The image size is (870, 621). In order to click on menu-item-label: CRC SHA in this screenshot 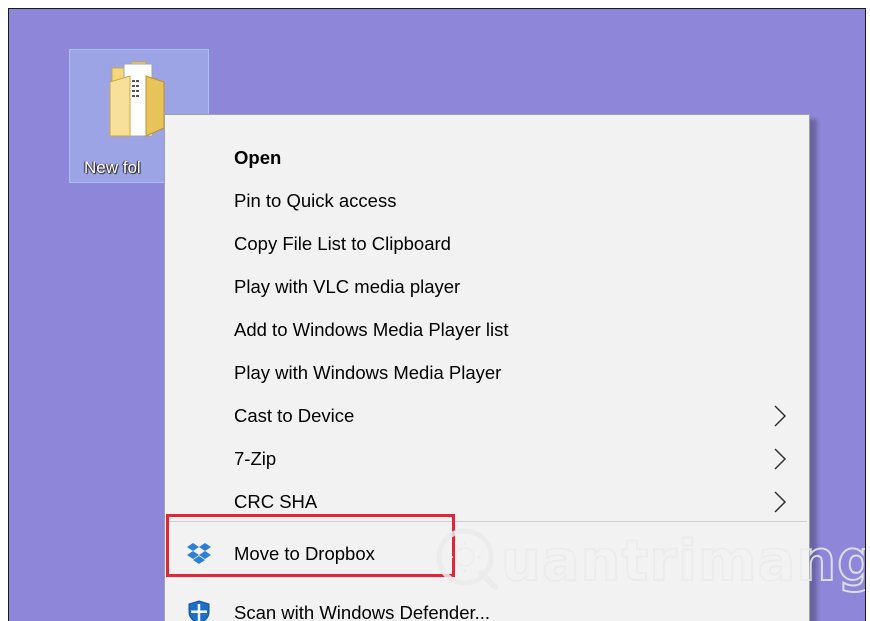, I will do `click(276, 501)`.